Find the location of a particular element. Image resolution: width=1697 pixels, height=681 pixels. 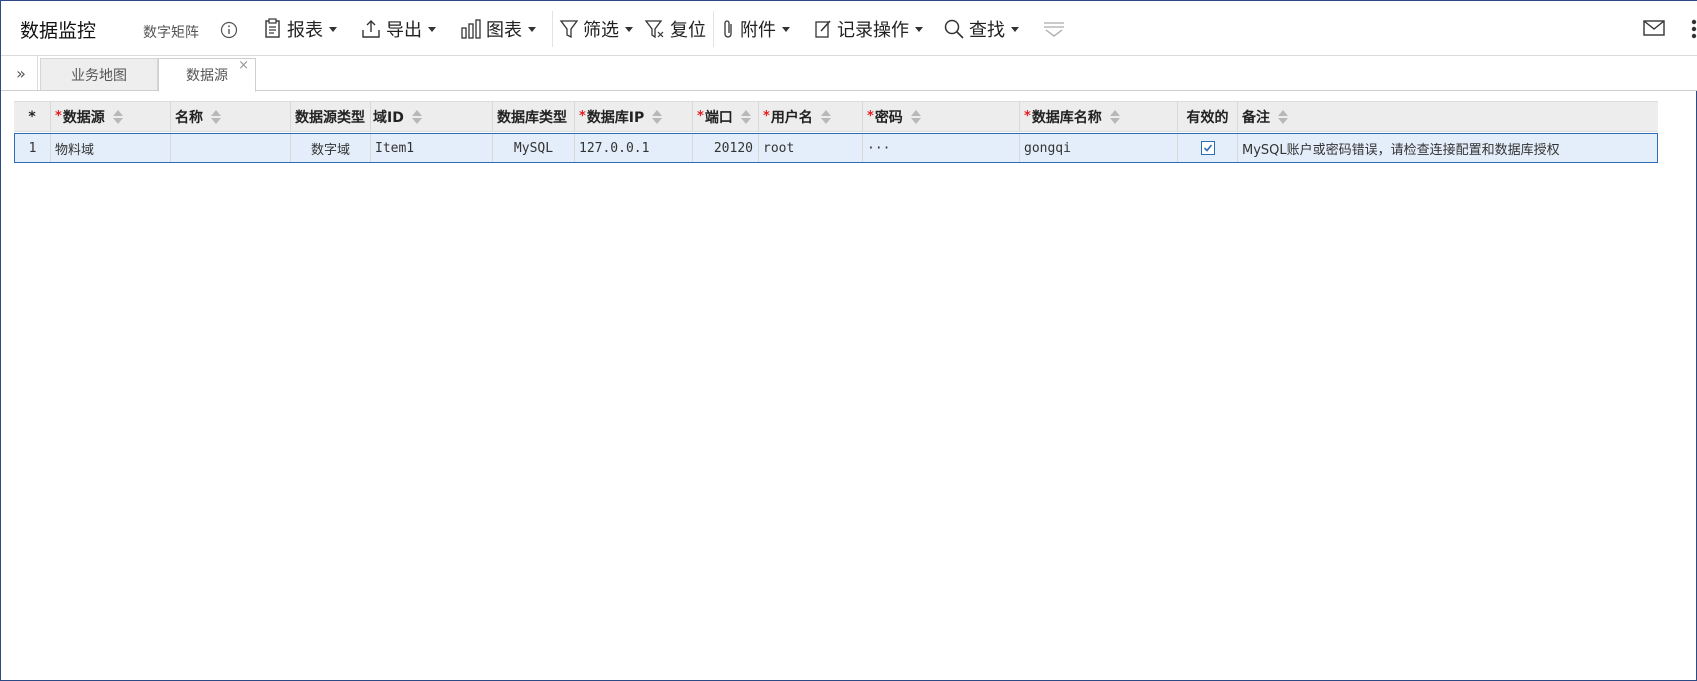

column-header-port: * 端口 is located at coordinates (726, 116).